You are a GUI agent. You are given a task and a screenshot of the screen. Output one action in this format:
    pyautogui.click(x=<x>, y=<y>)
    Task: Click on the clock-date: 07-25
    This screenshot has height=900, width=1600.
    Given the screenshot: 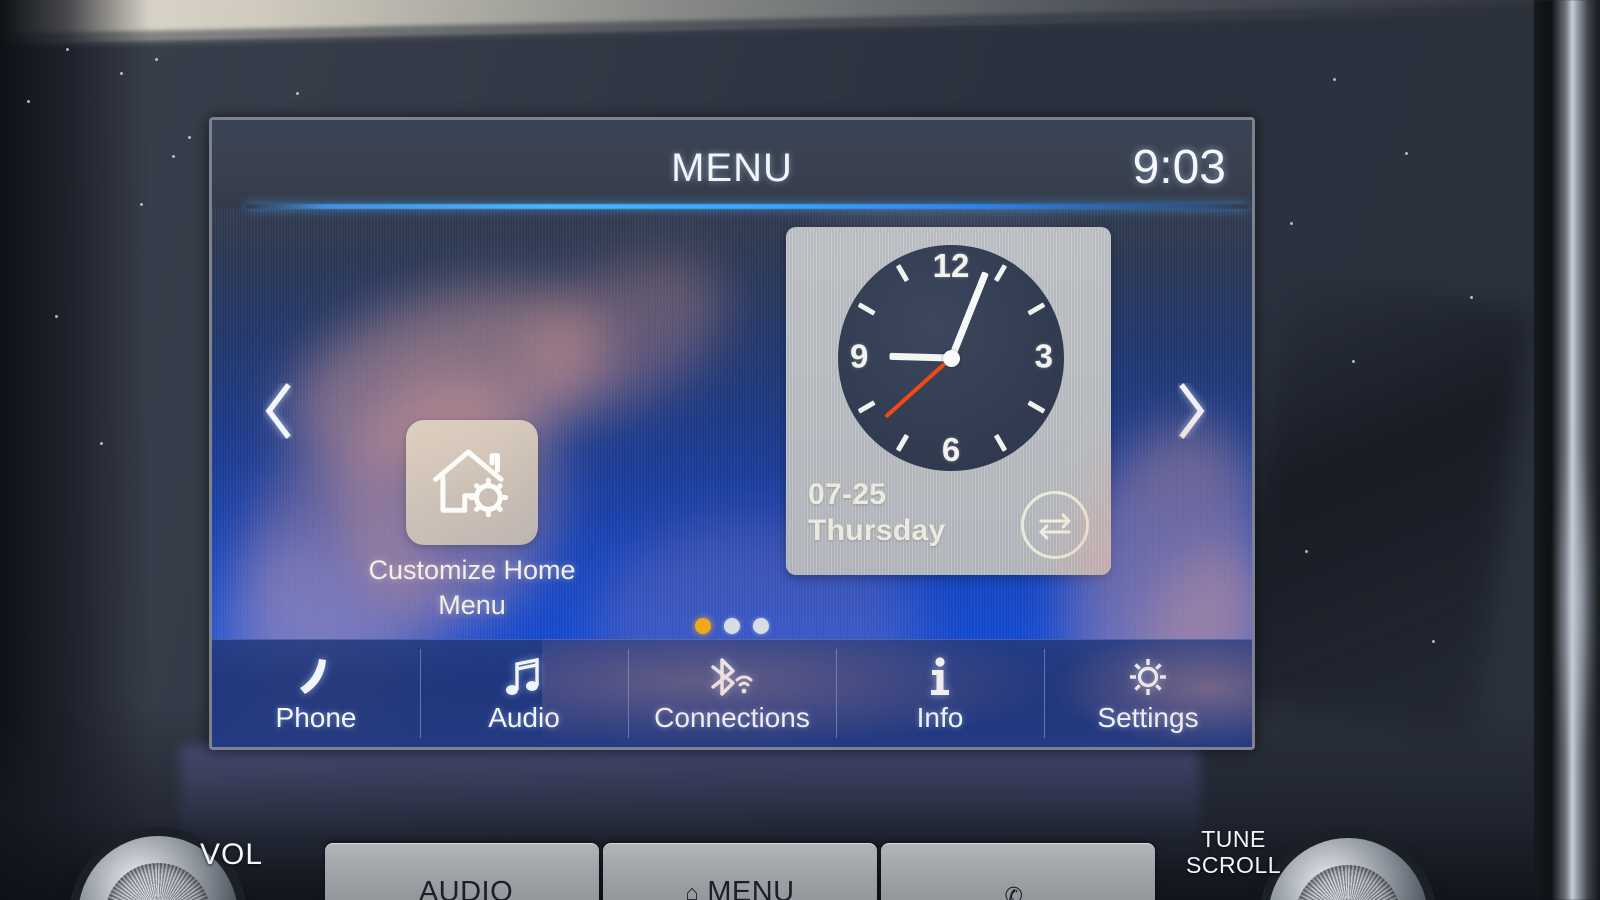 What is the action you would take?
    pyautogui.click(x=847, y=494)
    